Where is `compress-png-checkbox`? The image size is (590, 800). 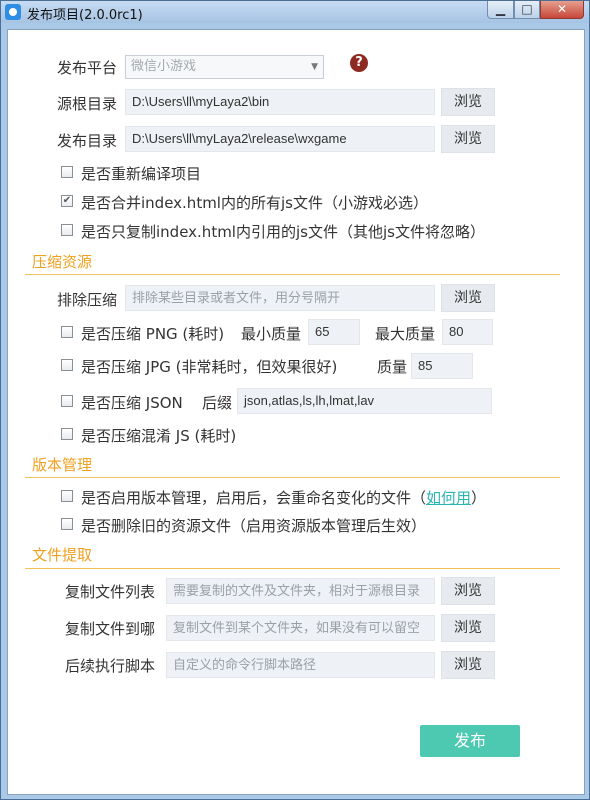 compress-png-checkbox is located at coordinates (67, 332).